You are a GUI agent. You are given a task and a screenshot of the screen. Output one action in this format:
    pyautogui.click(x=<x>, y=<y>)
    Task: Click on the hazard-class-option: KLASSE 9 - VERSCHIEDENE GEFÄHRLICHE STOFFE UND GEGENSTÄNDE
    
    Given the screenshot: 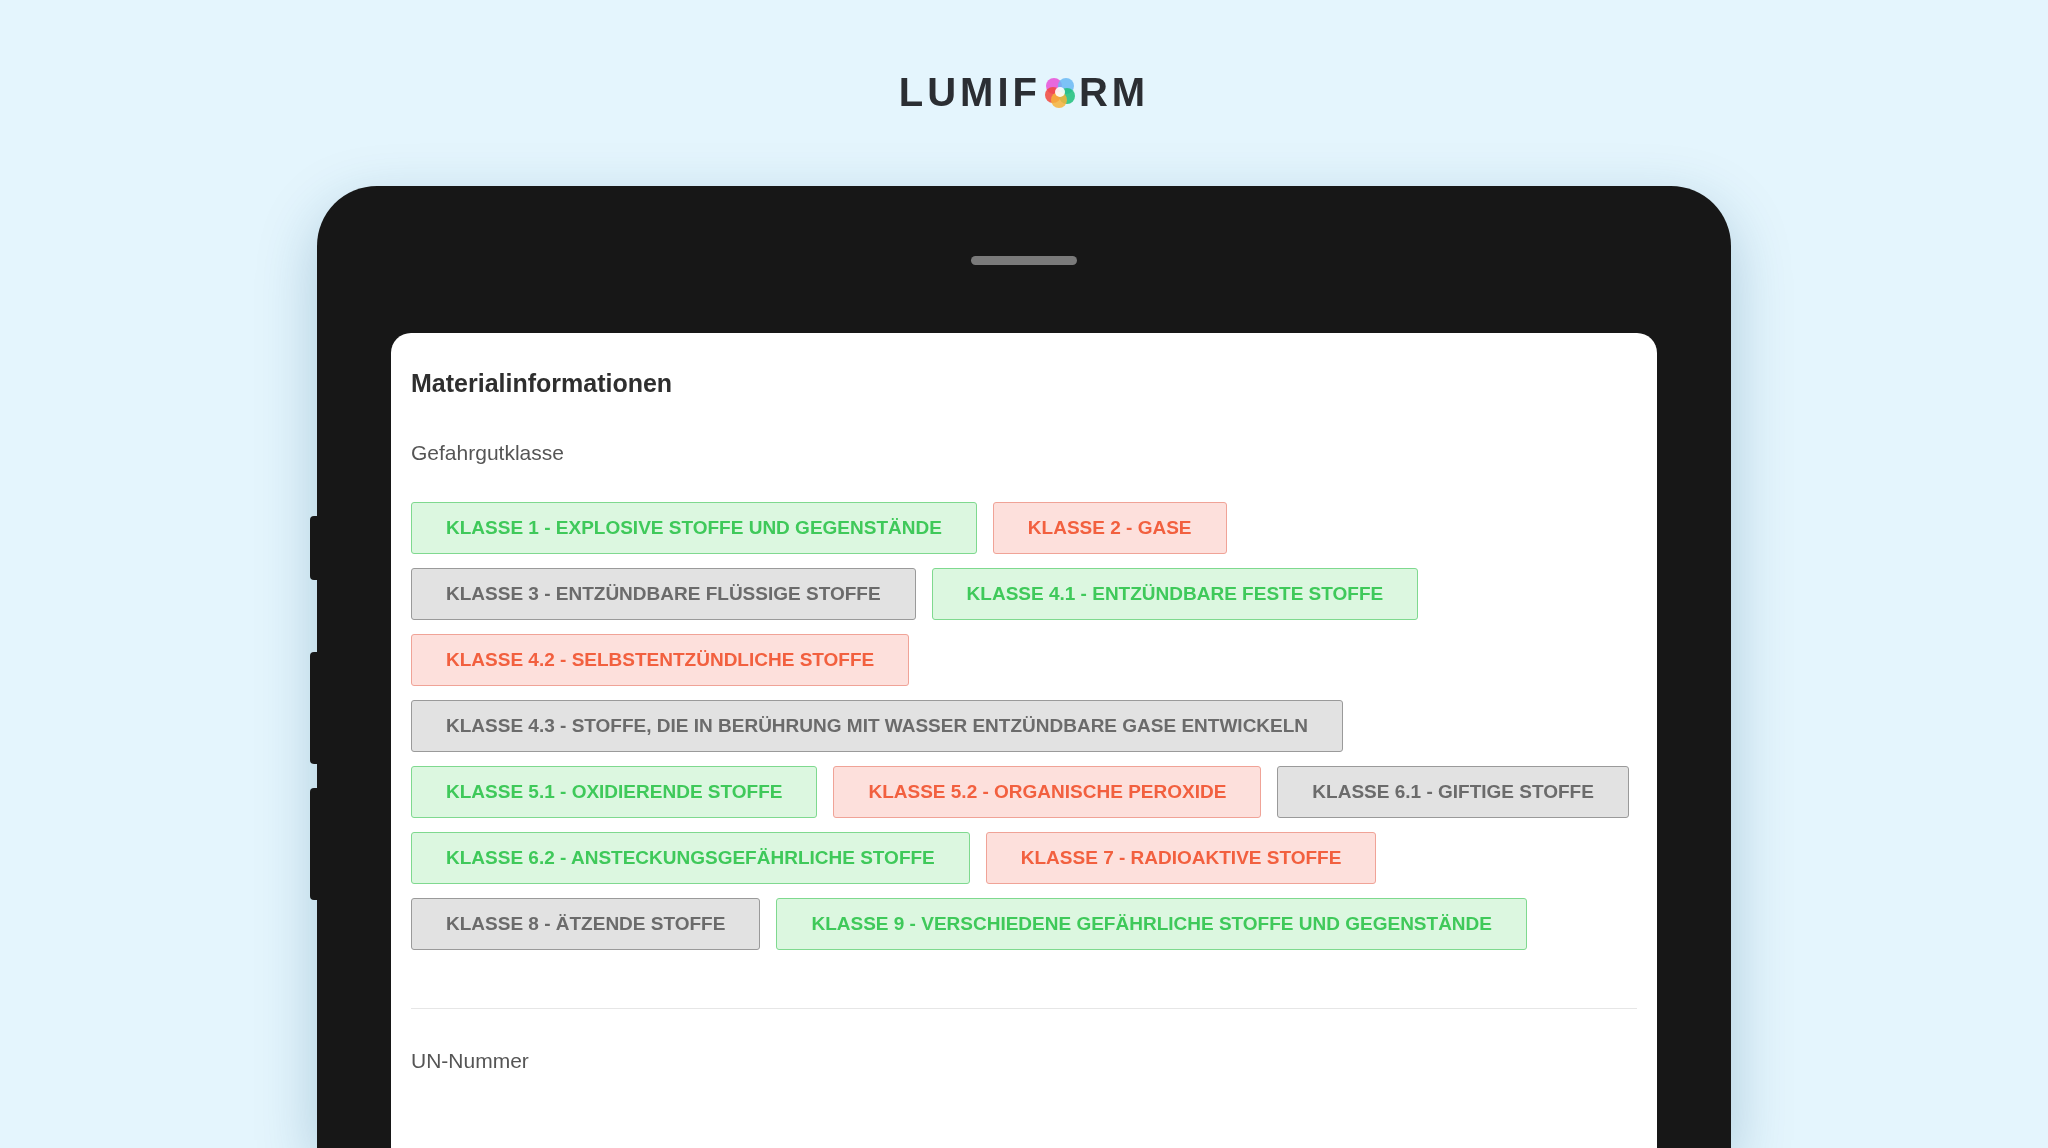 What is the action you would take?
    pyautogui.click(x=1151, y=924)
    